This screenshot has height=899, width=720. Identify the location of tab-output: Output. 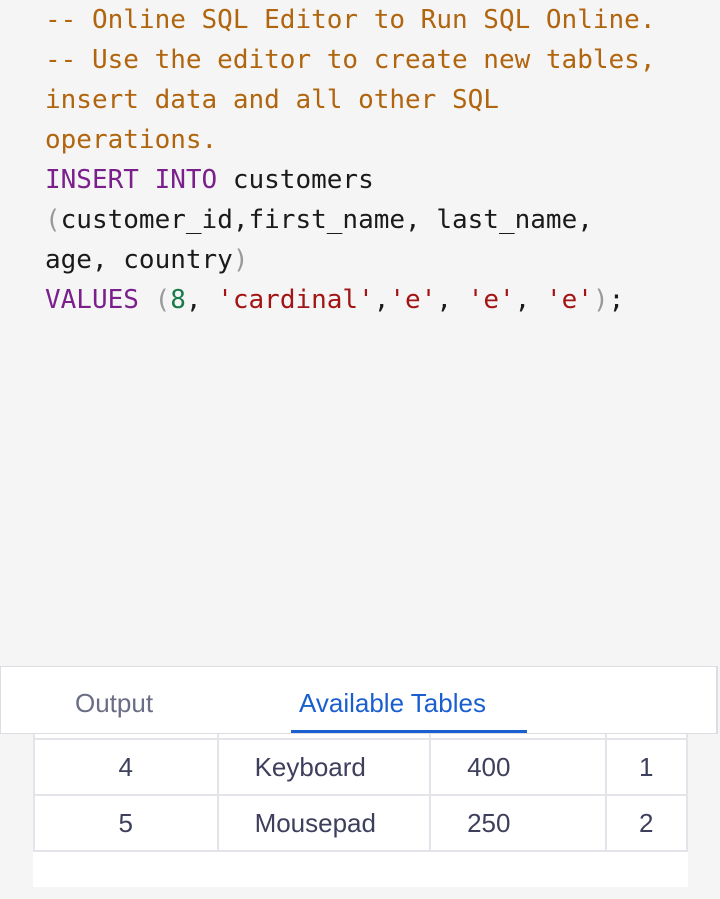
(114, 700).